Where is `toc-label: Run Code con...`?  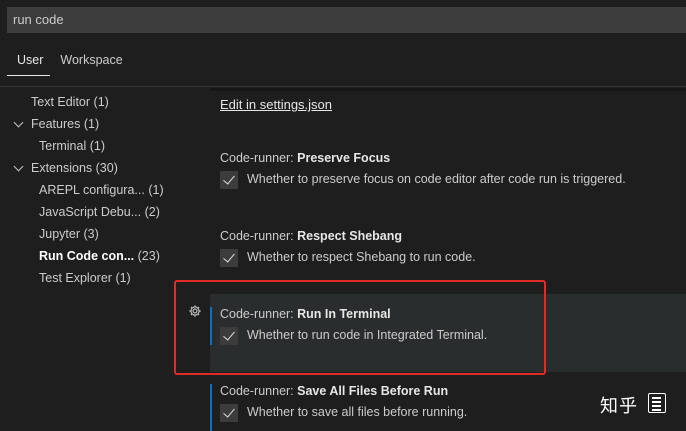
toc-label: Run Code con... is located at coordinates (87, 256).